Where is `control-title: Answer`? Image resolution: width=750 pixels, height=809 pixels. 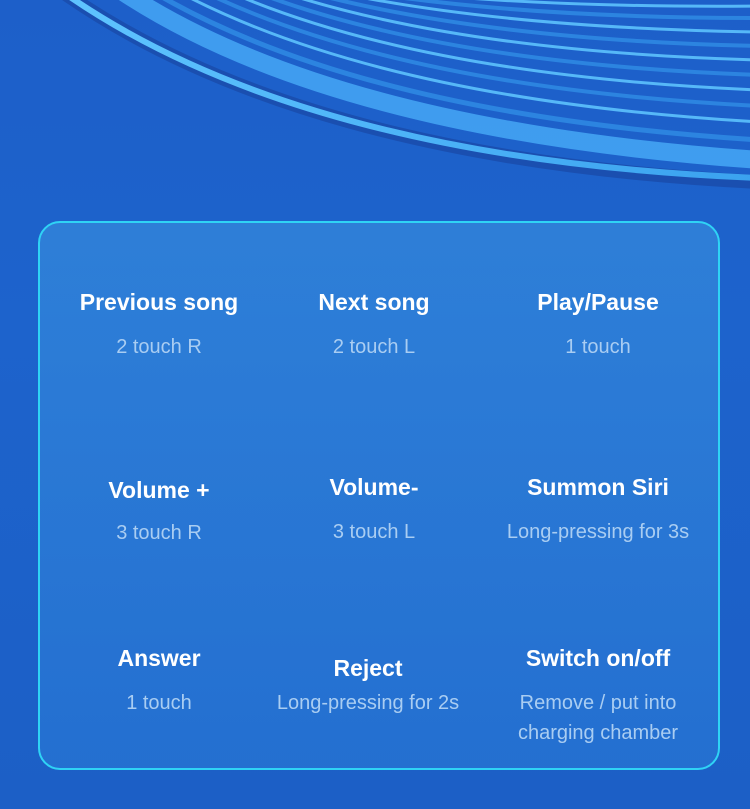
control-title: Answer is located at coordinates (159, 658).